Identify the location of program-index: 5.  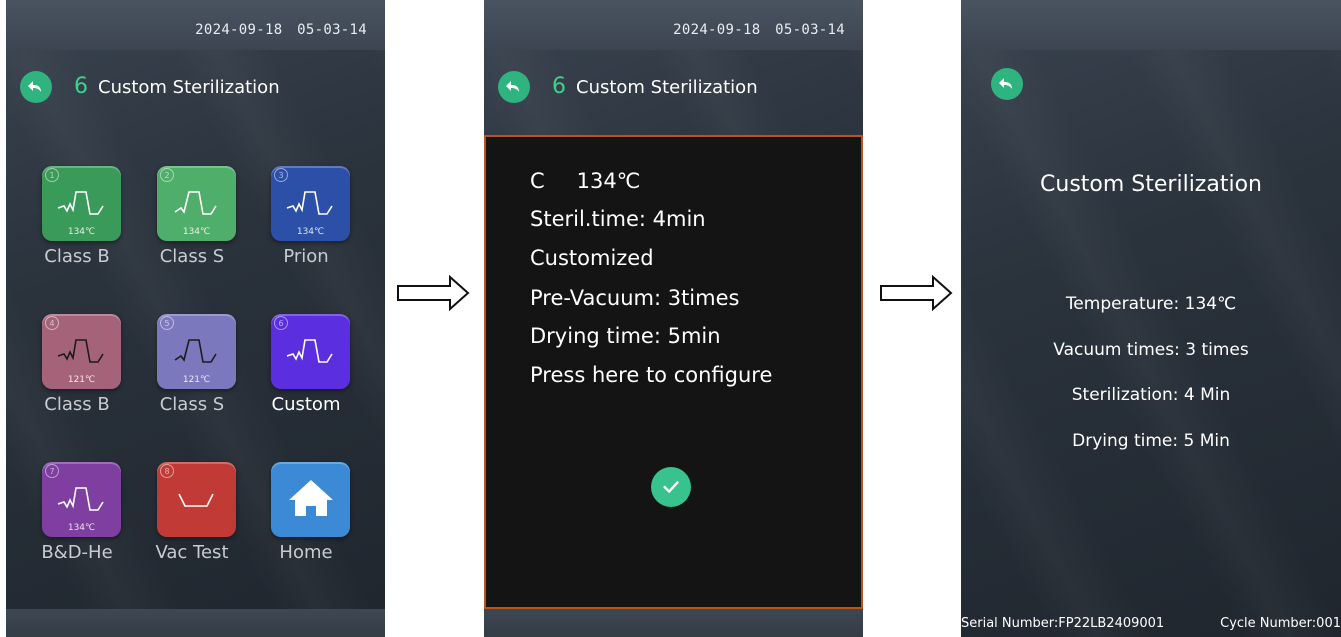
(167, 323).